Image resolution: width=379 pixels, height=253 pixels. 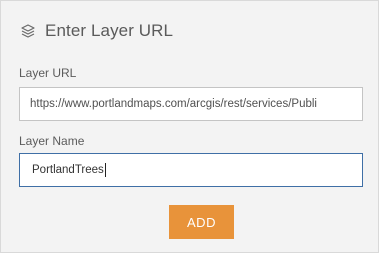 I want to click on layer-name-input: PortlandTrees, so click(x=191, y=170).